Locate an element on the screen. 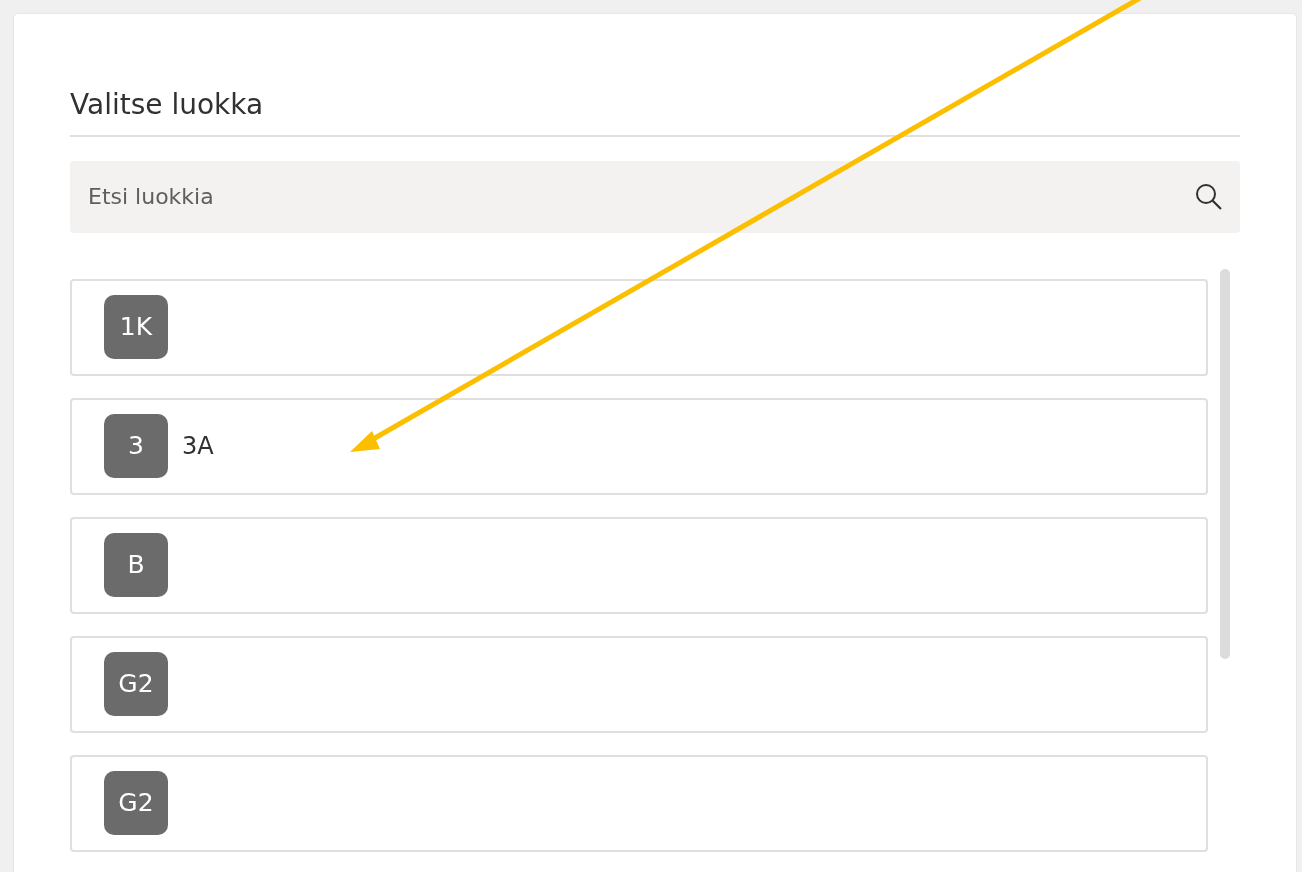  search-field: Etsi luokkia is located at coordinates (655, 196).